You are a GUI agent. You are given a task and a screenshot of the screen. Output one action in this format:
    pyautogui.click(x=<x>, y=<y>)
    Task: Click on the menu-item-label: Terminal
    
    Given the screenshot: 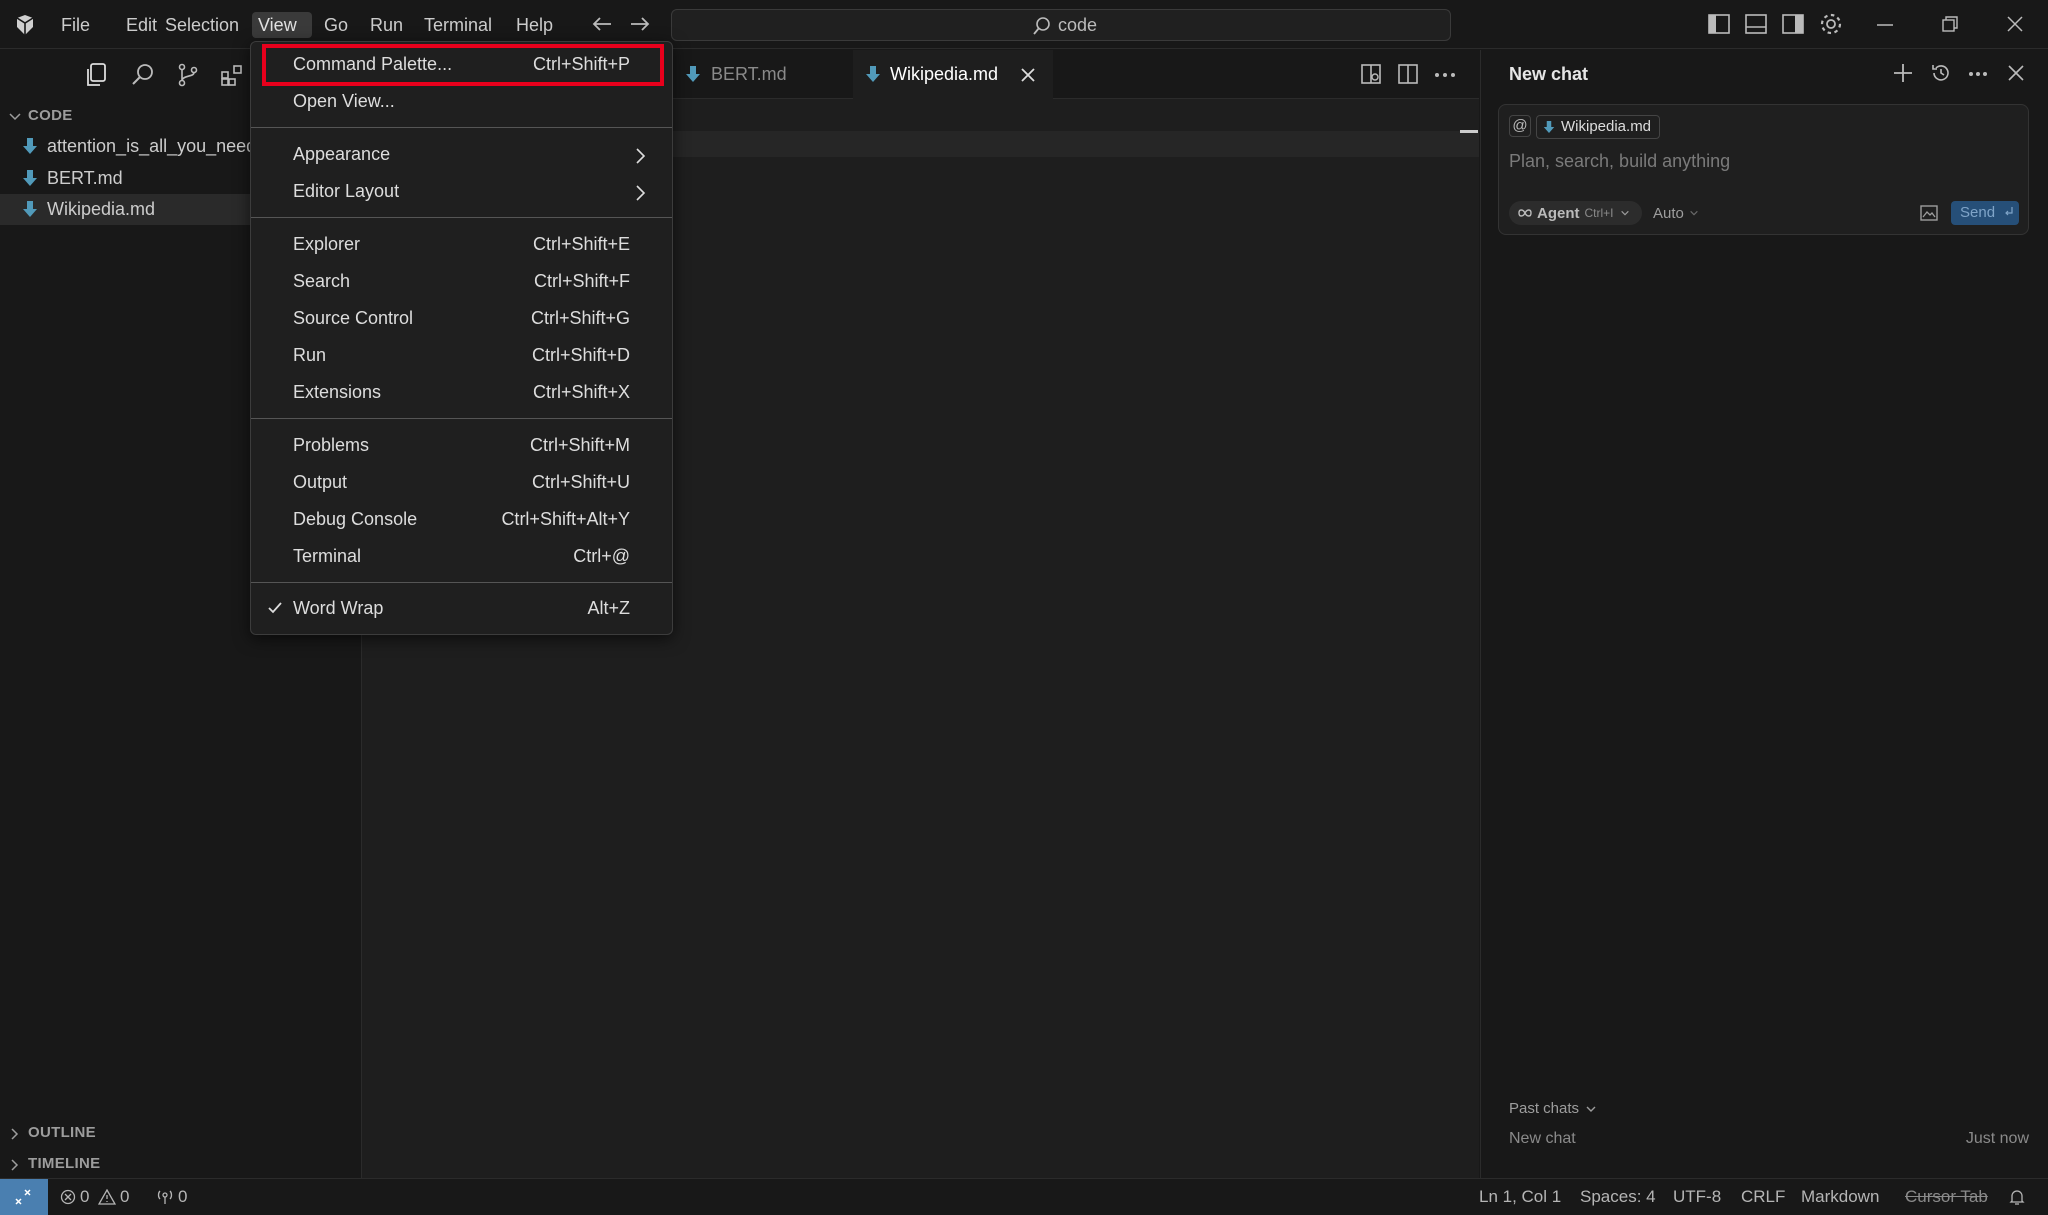 What is the action you would take?
    pyautogui.click(x=327, y=556)
    